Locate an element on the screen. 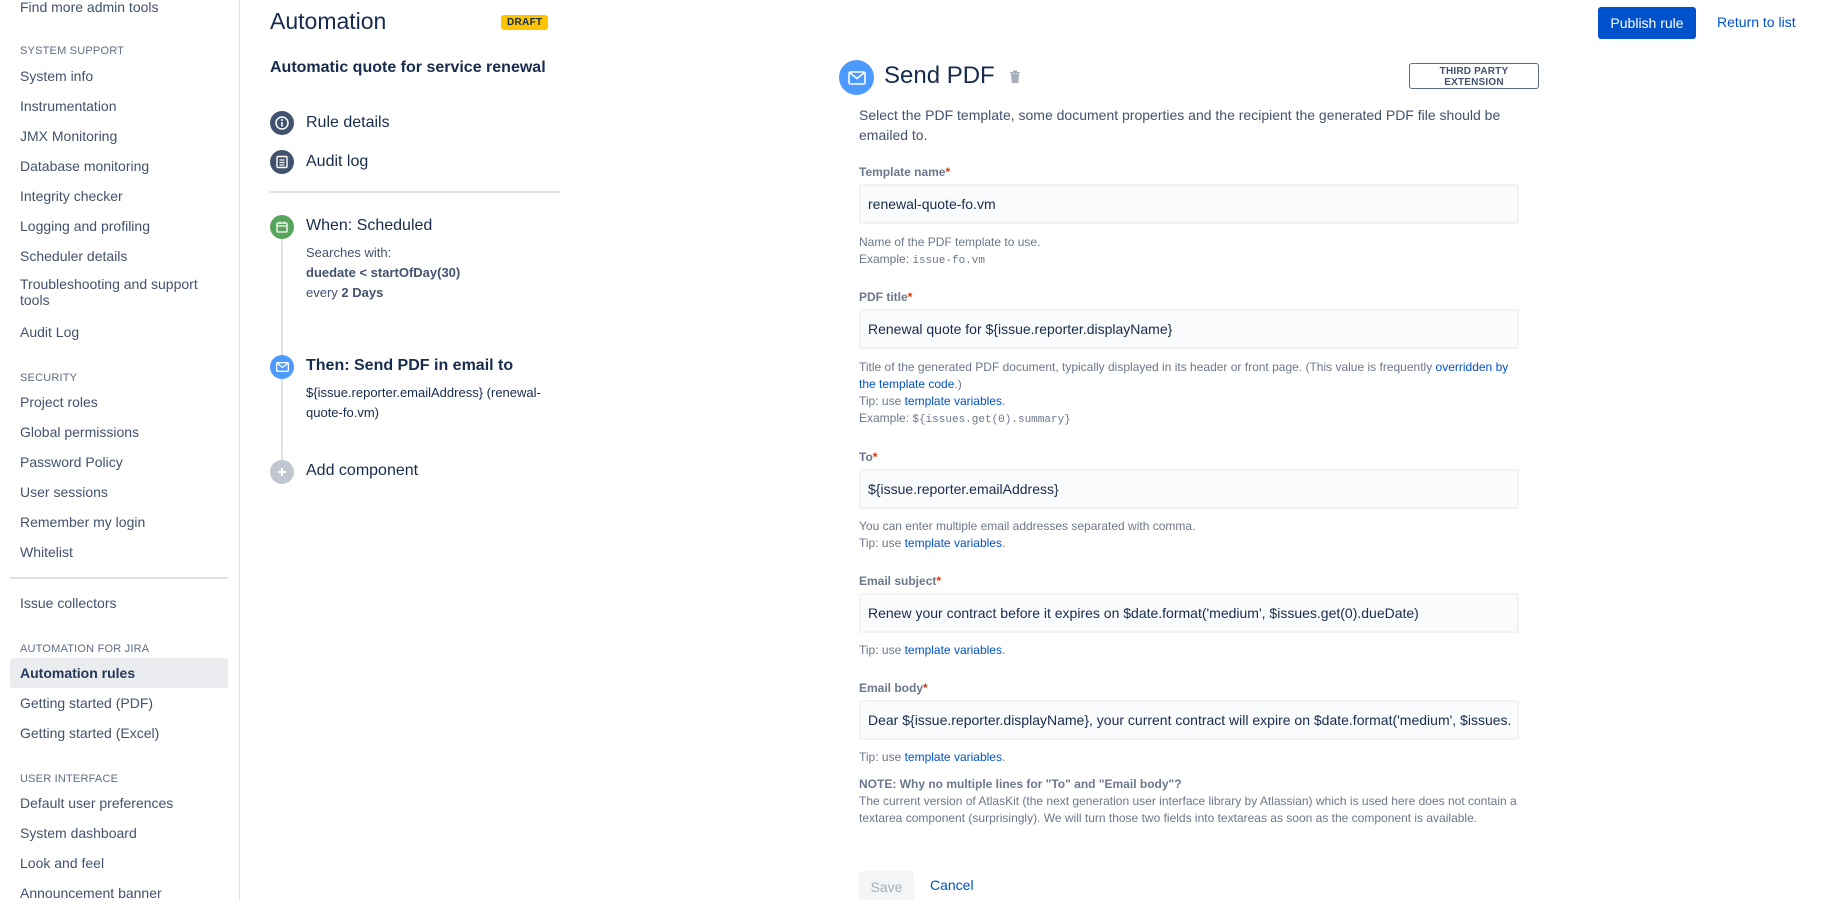 The width and height of the screenshot is (1840, 900). third-party-extension-badge: THIRD PARTY EXTENSION is located at coordinates (1474, 76).